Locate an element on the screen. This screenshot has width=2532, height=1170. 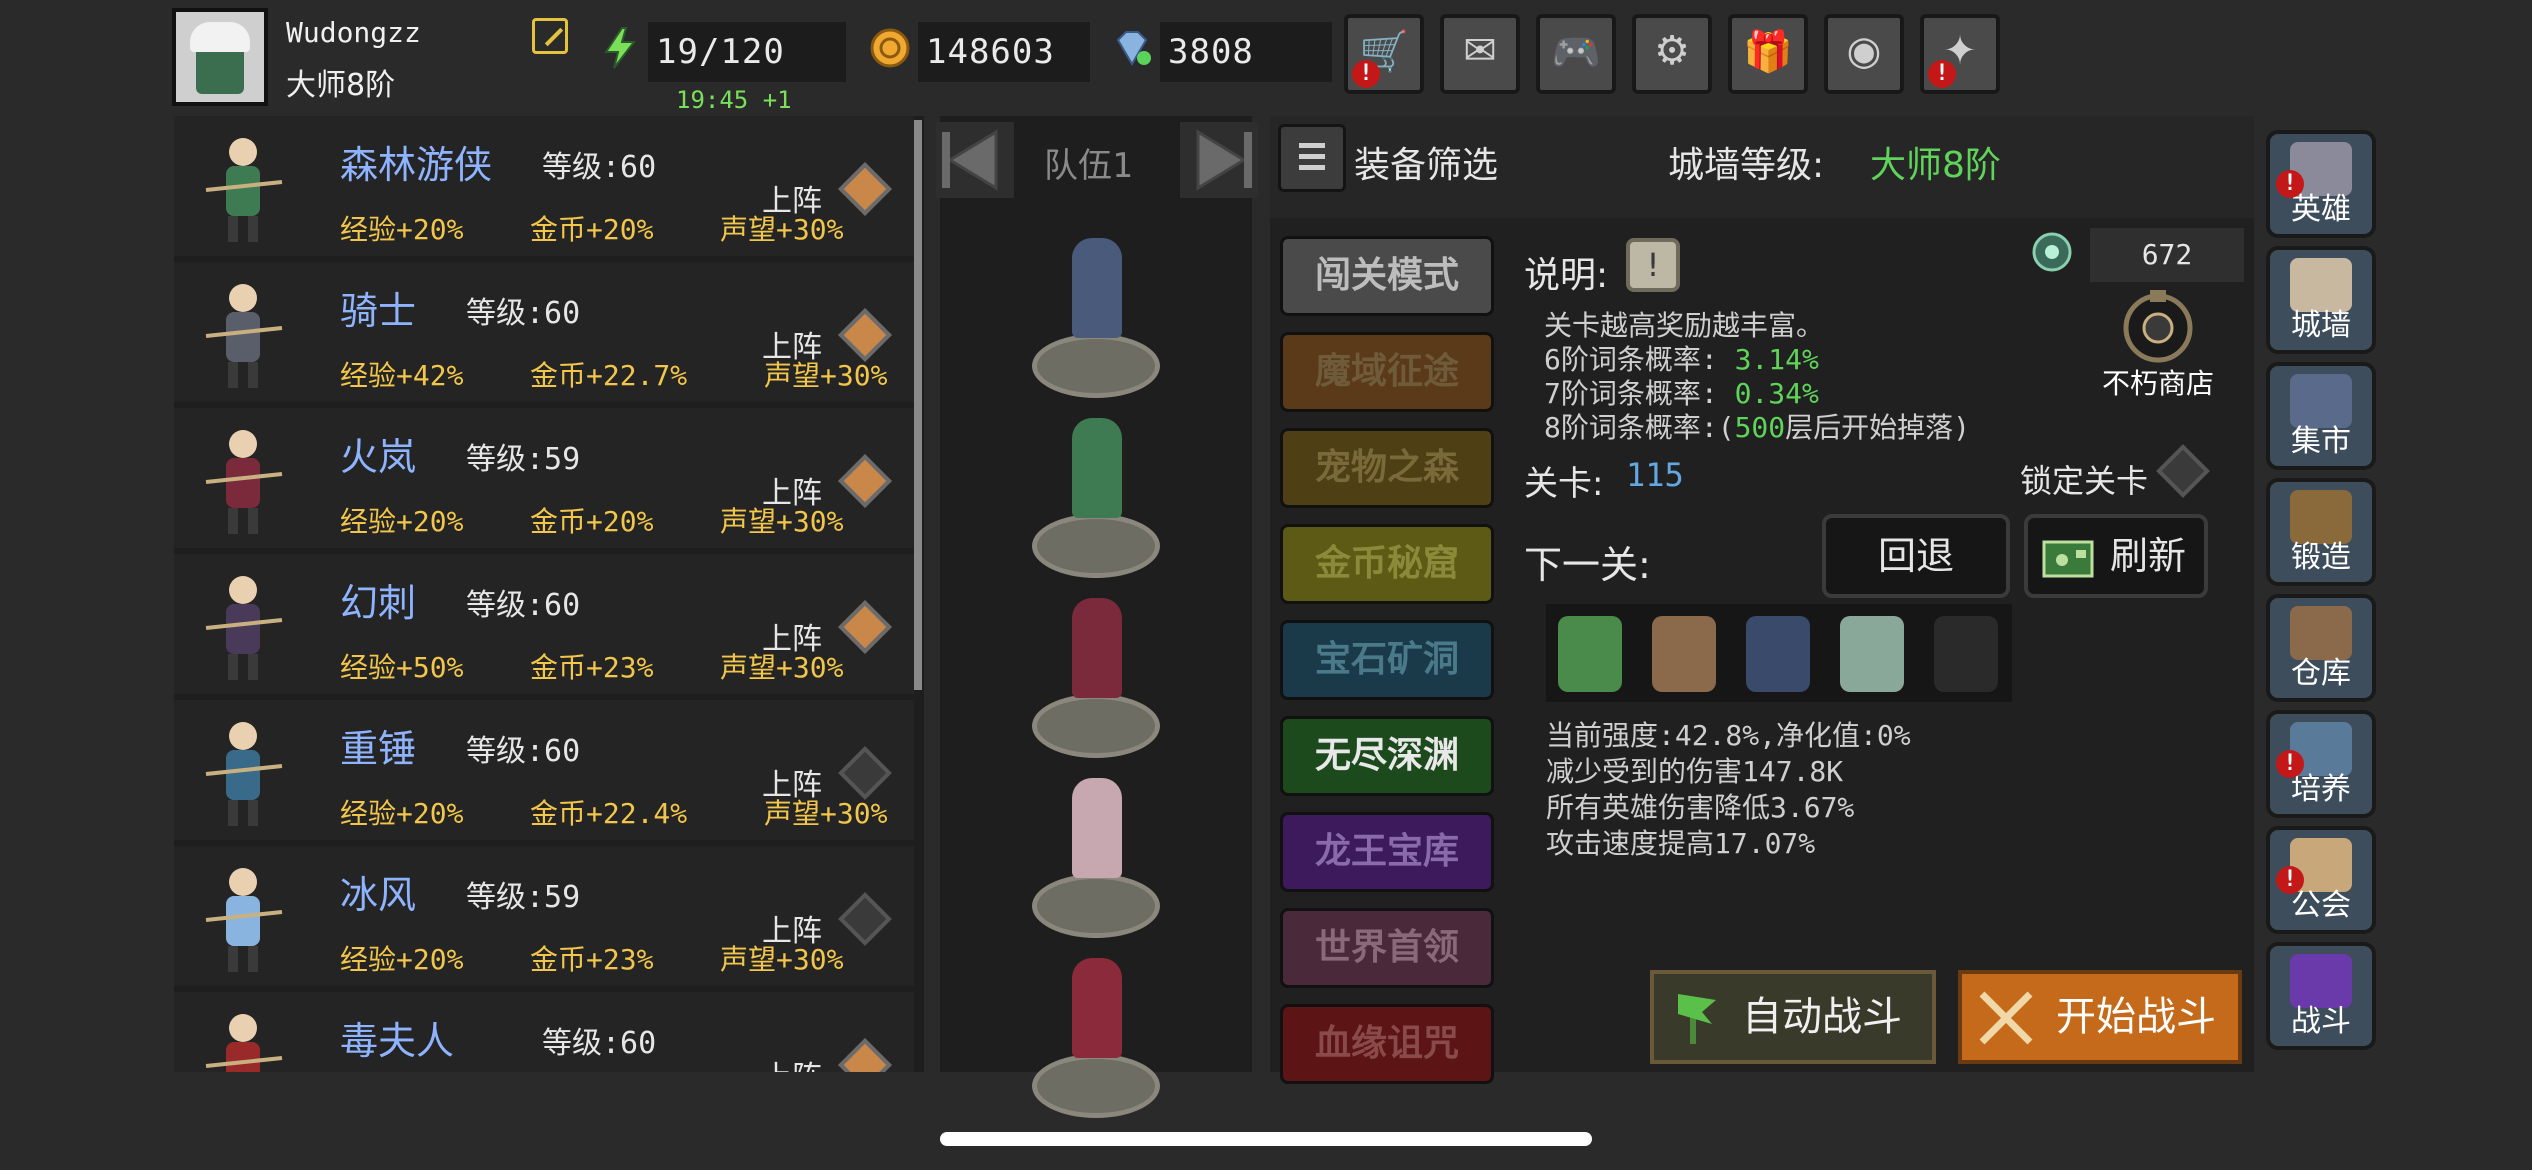
back-button: 回退 is located at coordinates (1916, 556).